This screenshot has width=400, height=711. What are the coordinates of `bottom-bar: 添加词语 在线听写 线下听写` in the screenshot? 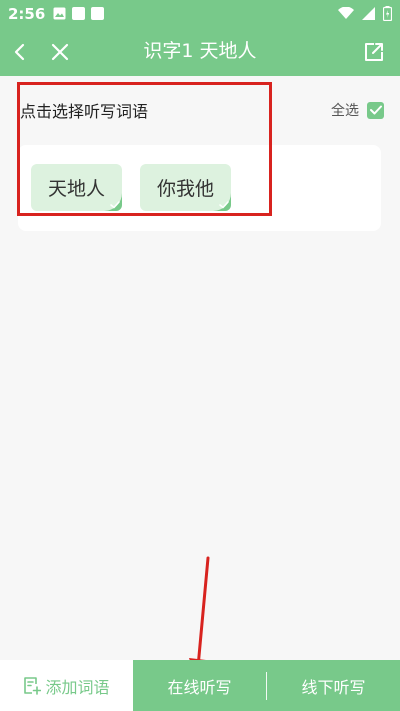 It's located at (200, 685).